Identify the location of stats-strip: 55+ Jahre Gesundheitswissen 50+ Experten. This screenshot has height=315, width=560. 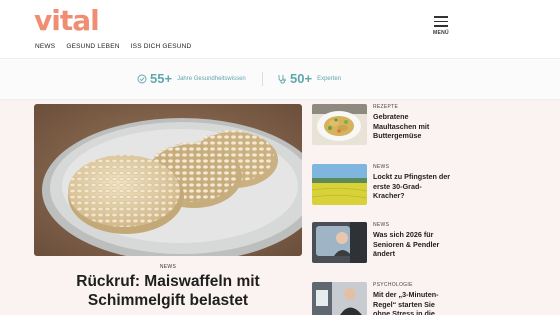
(280, 79).